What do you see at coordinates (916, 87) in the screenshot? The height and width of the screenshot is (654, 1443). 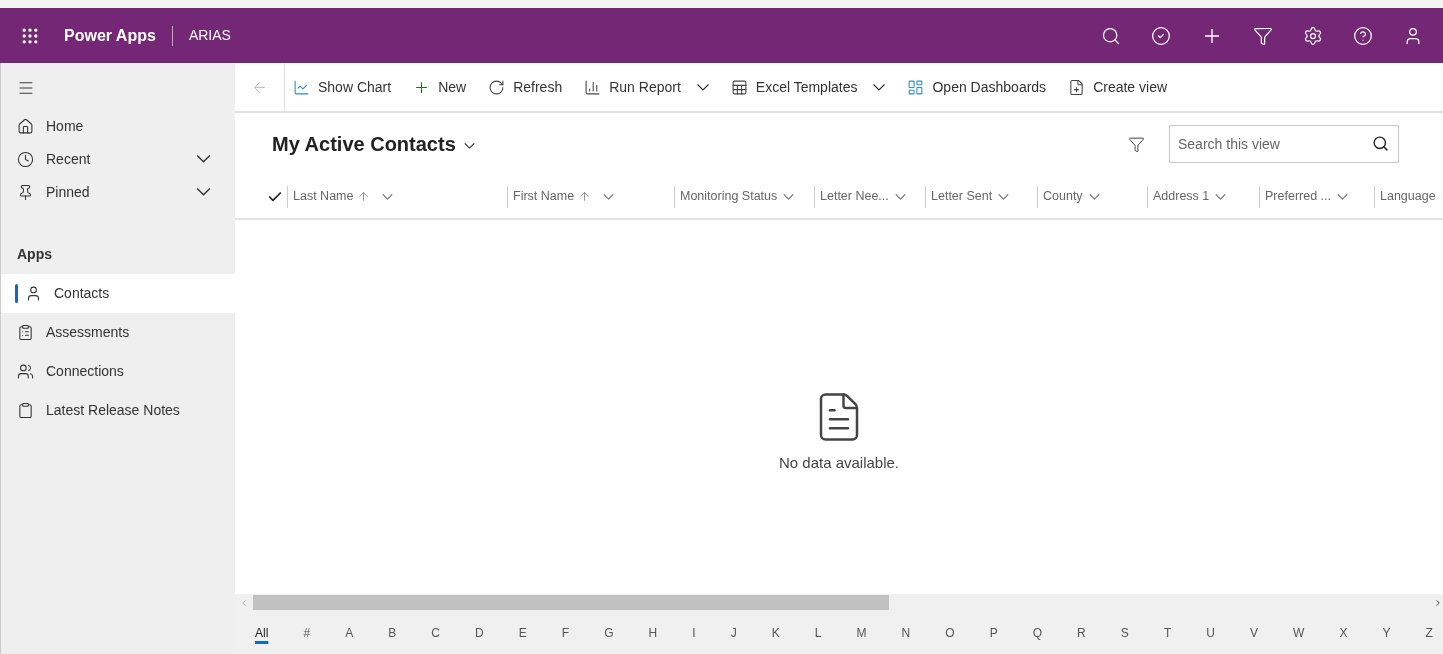 I see `dashboard-icon` at bounding box center [916, 87].